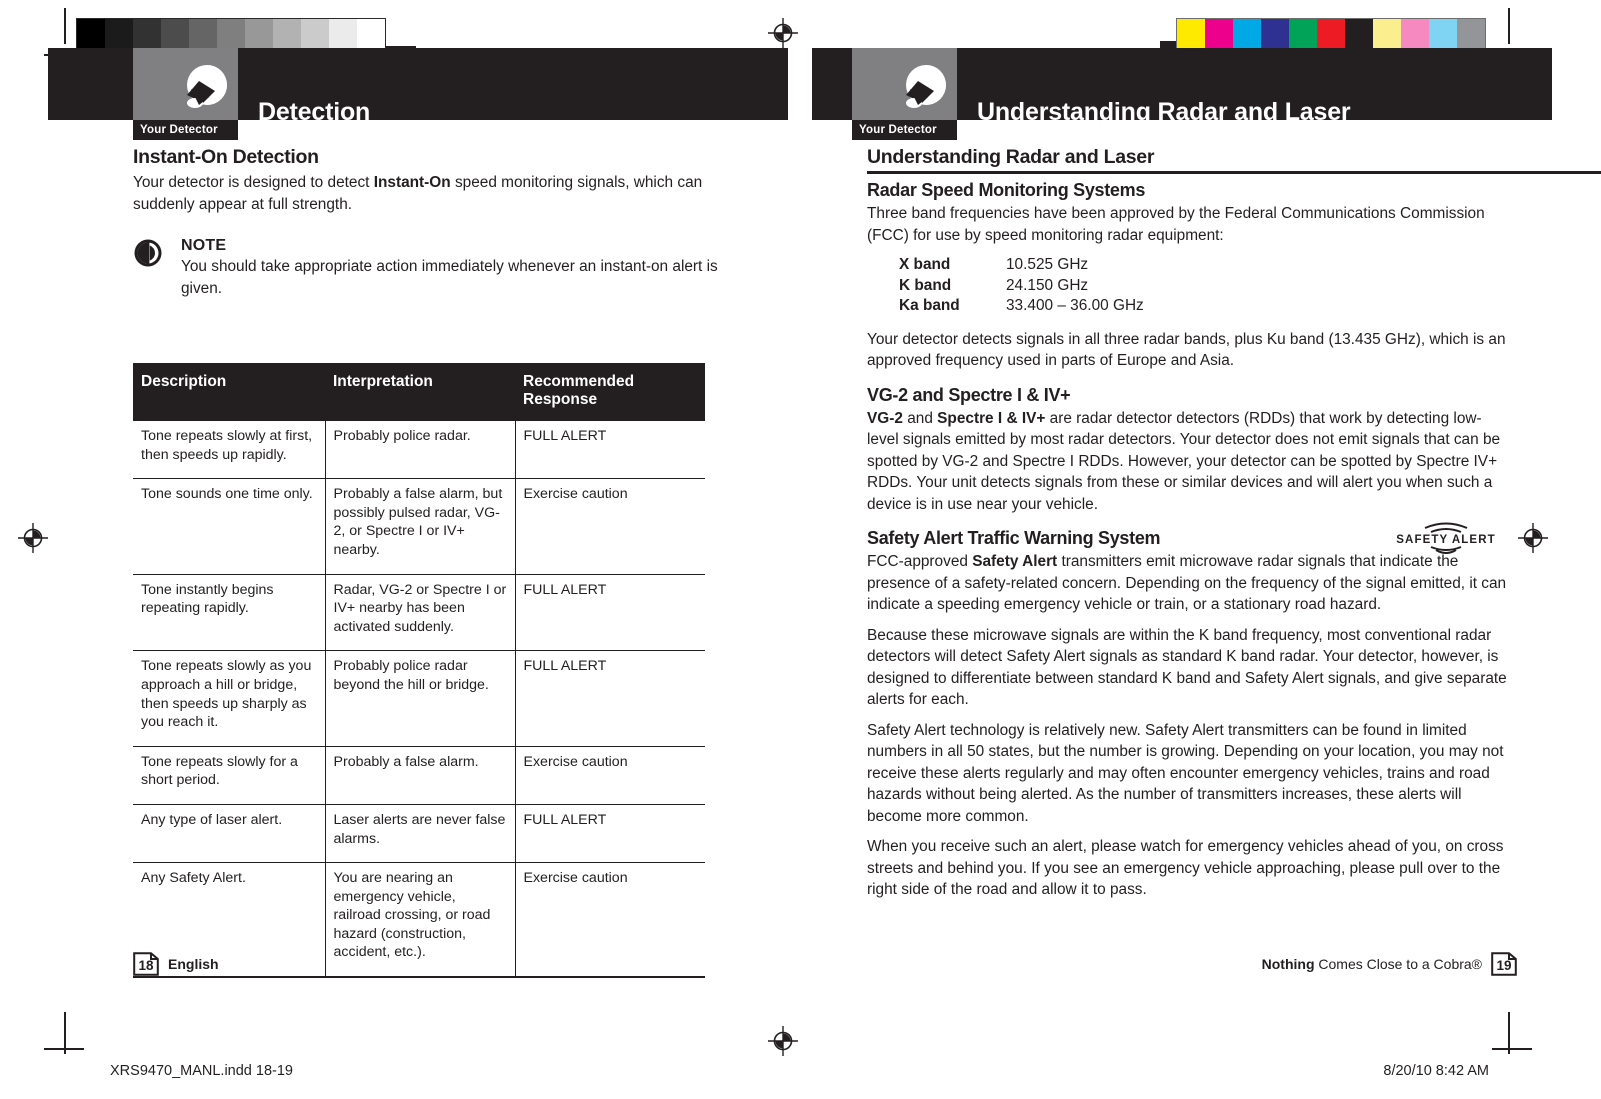 The image size is (1601, 1099). I want to click on grayscale-calibration-bar, so click(231, 34).